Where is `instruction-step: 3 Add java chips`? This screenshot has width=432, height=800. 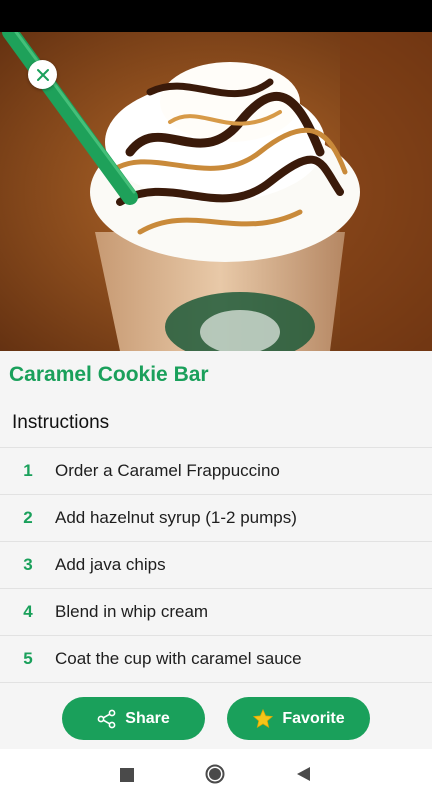 instruction-step: 3 Add java chips is located at coordinates (216, 565).